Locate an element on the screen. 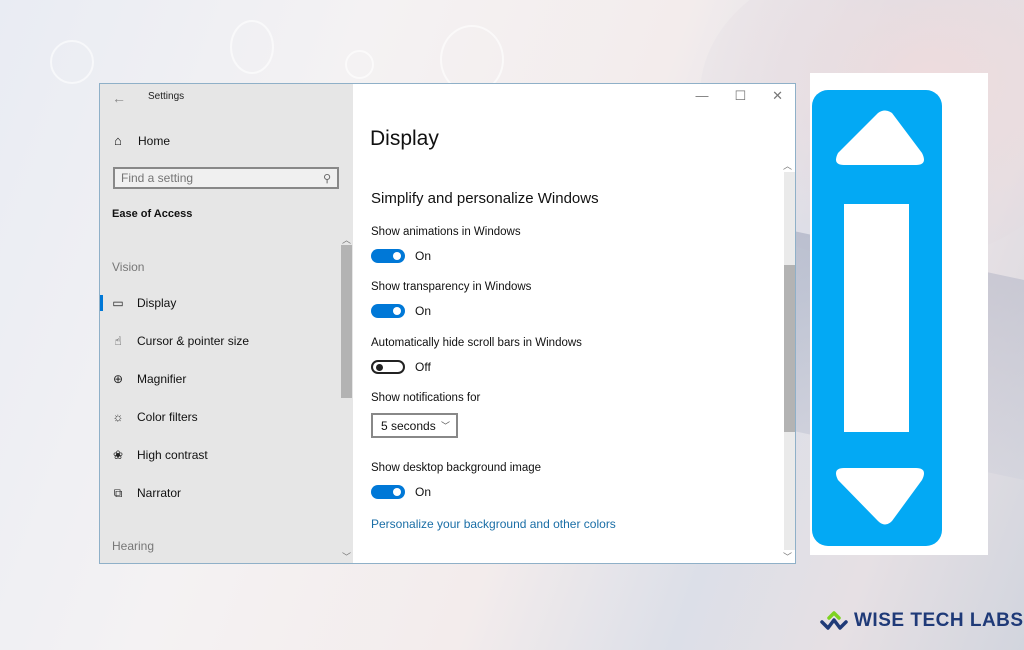 This screenshot has width=1024, height=650. notifications-duration-dropdown: 5 seconds ﹀ is located at coordinates (414, 425).